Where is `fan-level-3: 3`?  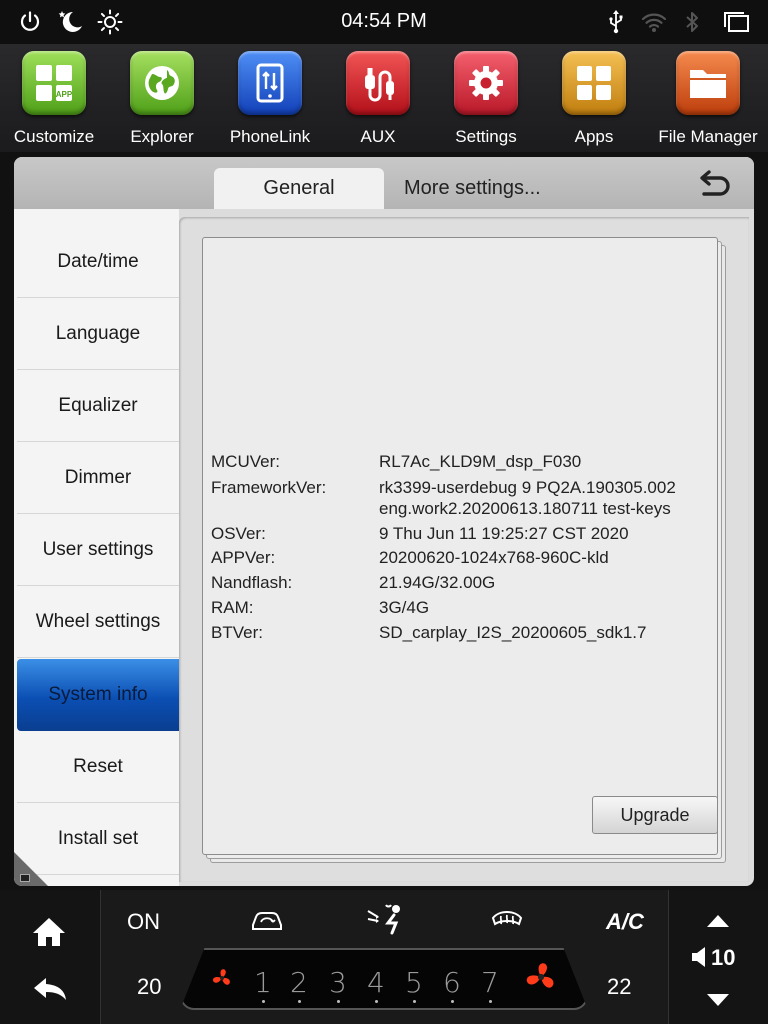
fan-level-3: 3 is located at coordinates (338, 982).